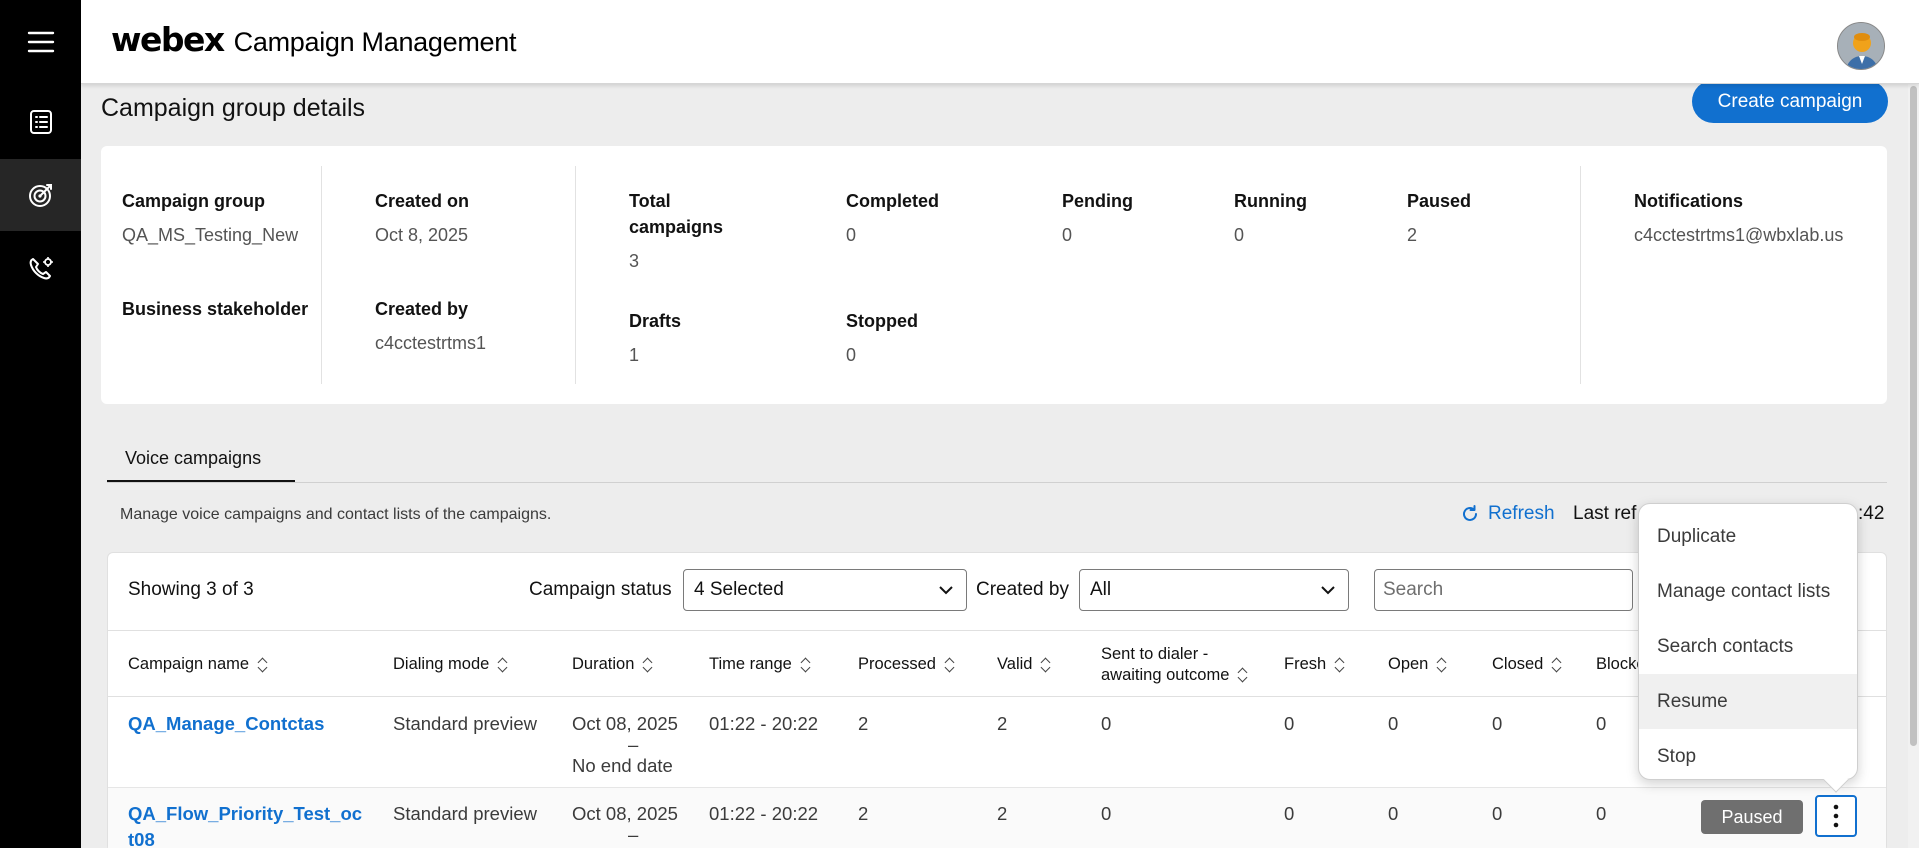 The width and height of the screenshot is (1919, 848). Describe the element at coordinates (825, 590) in the screenshot. I see `campaign-status-select: 4 Selected` at that location.